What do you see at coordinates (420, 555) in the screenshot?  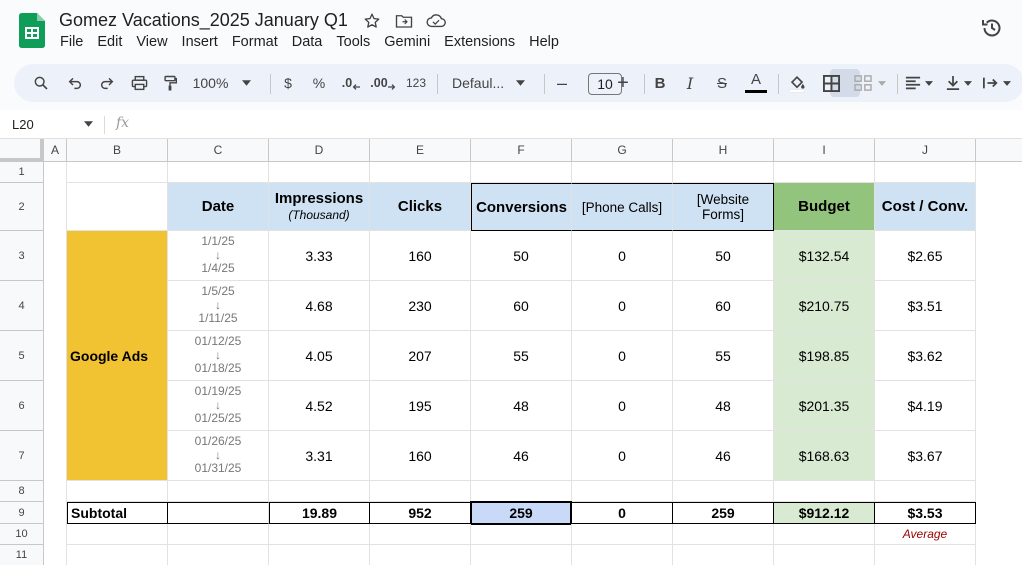 I see `cell-e11` at bounding box center [420, 555].